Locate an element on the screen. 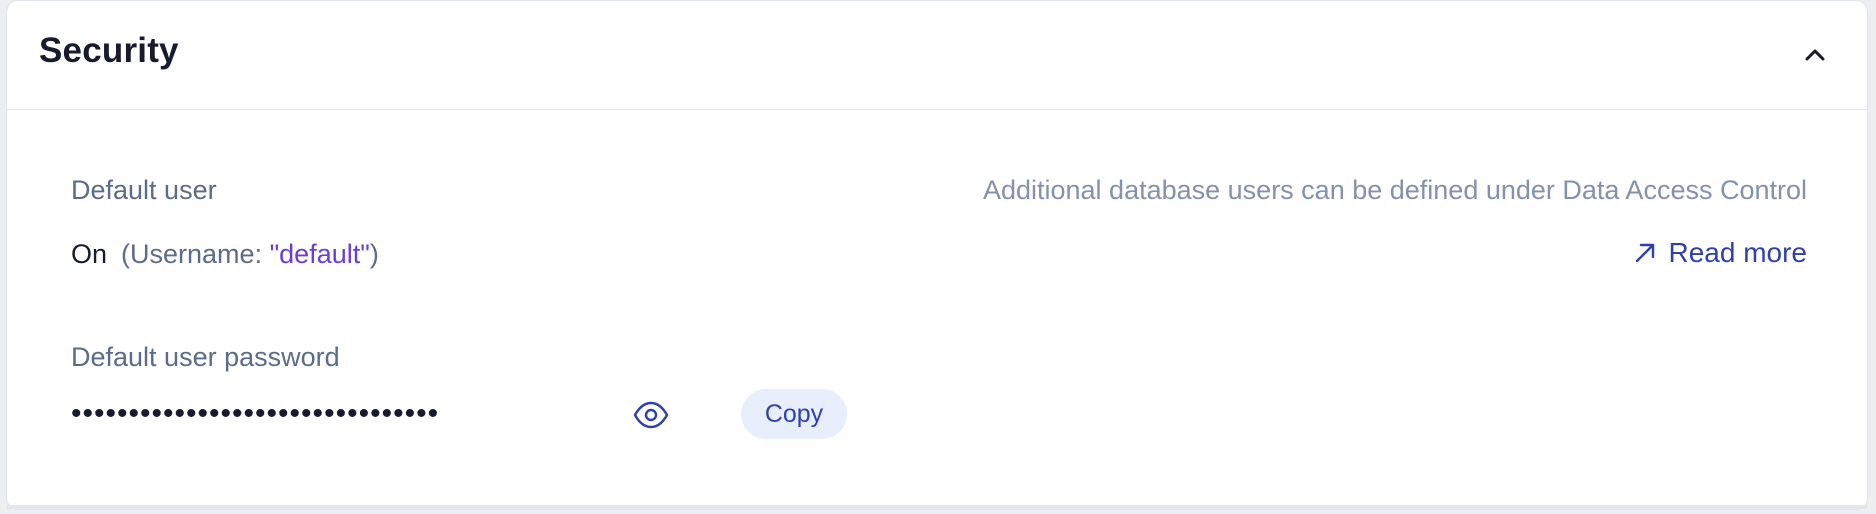  arrow-up-right-icon is located at coordinates (1645, 253).